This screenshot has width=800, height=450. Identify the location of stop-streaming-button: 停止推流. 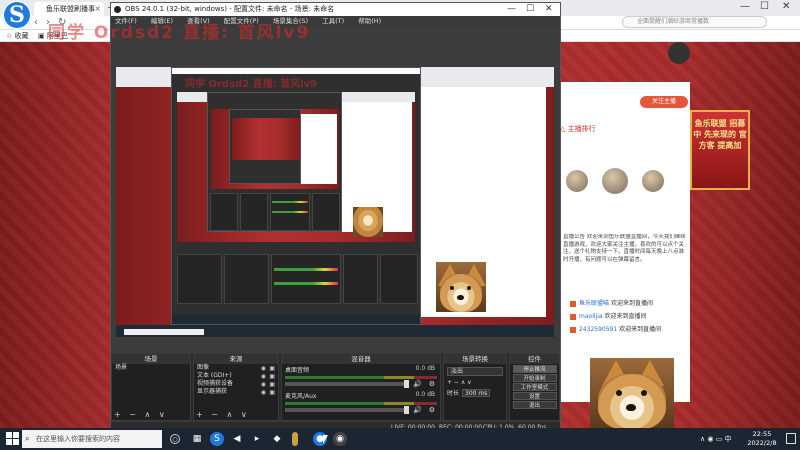
(534, 369).